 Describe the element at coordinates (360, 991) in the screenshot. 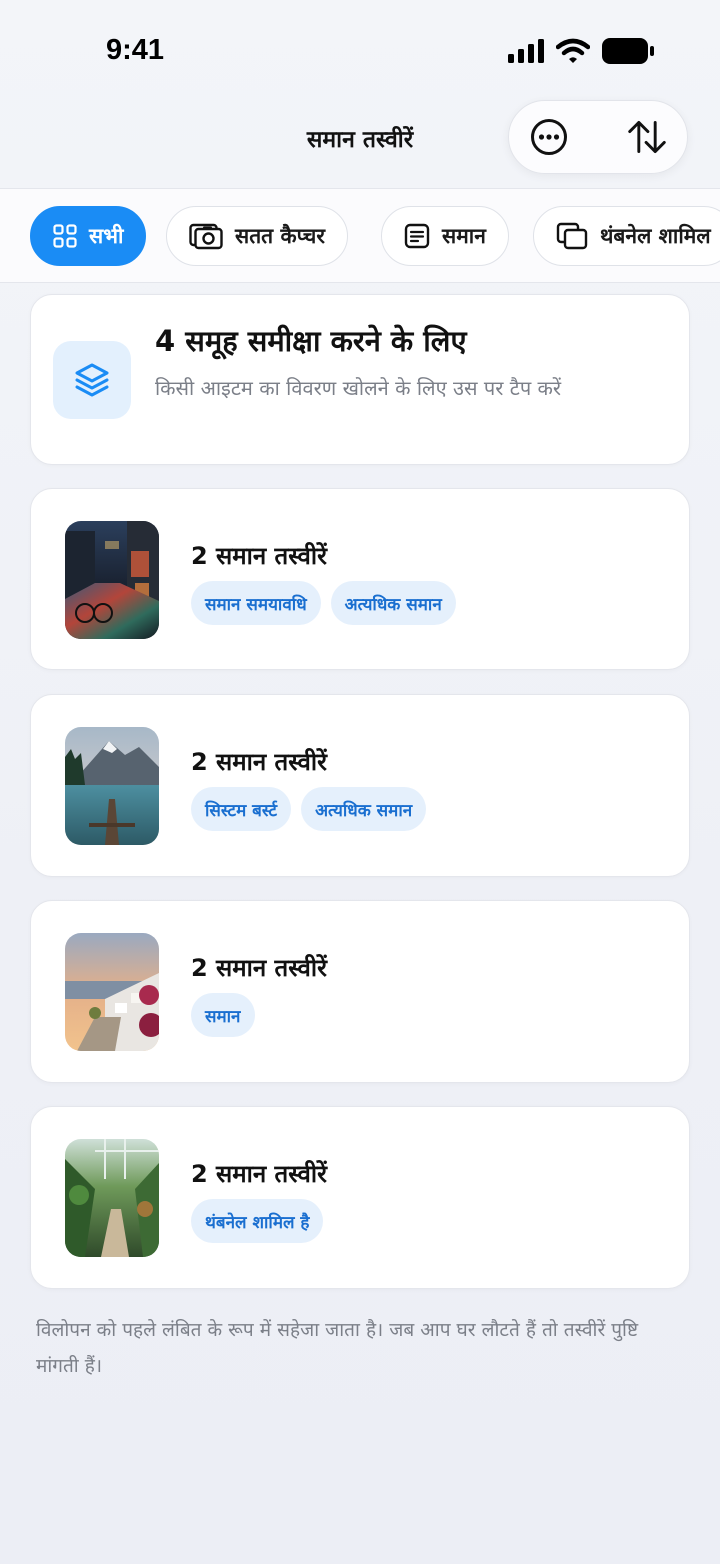

I see `group-card: 2 समान तस्वीरें समान` at that location.